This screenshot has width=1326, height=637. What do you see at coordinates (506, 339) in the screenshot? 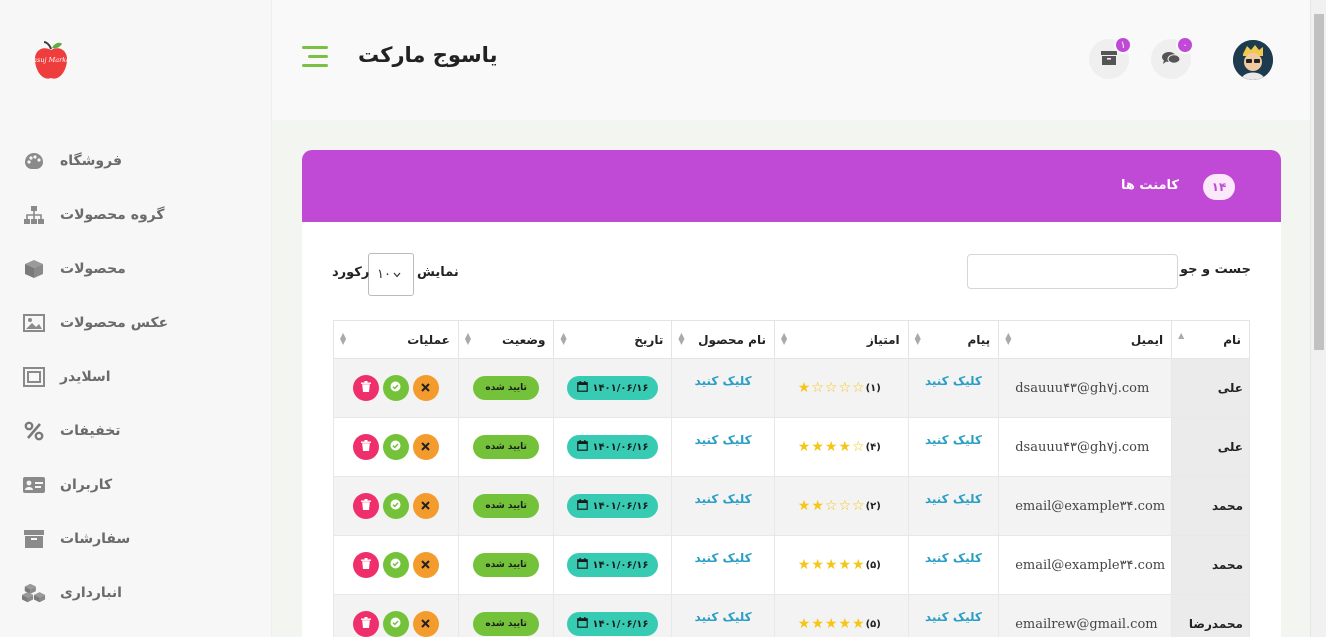
I see `column-header-status: وضعیت ▲ ▼` at bounding box center [506, 339].